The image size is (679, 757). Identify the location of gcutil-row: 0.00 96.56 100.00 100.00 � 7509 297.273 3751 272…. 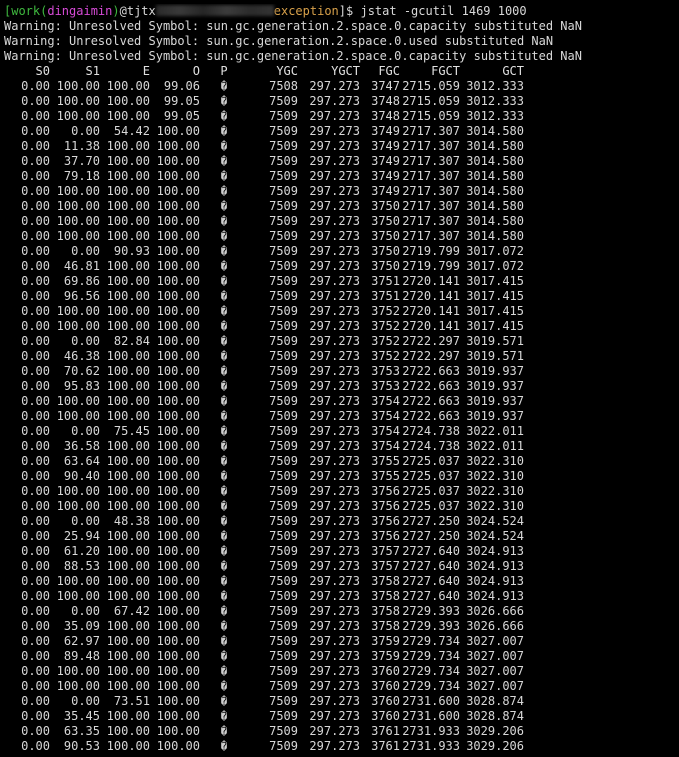
(265, 296).